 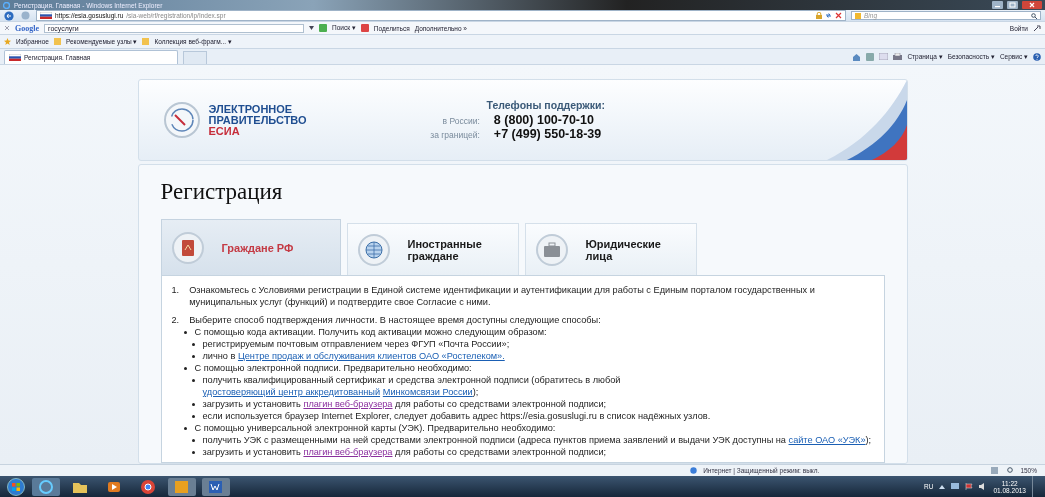 I want to click on logo-text: ЭЛЕКТРОННОЕ, so click(x=251, y=109).